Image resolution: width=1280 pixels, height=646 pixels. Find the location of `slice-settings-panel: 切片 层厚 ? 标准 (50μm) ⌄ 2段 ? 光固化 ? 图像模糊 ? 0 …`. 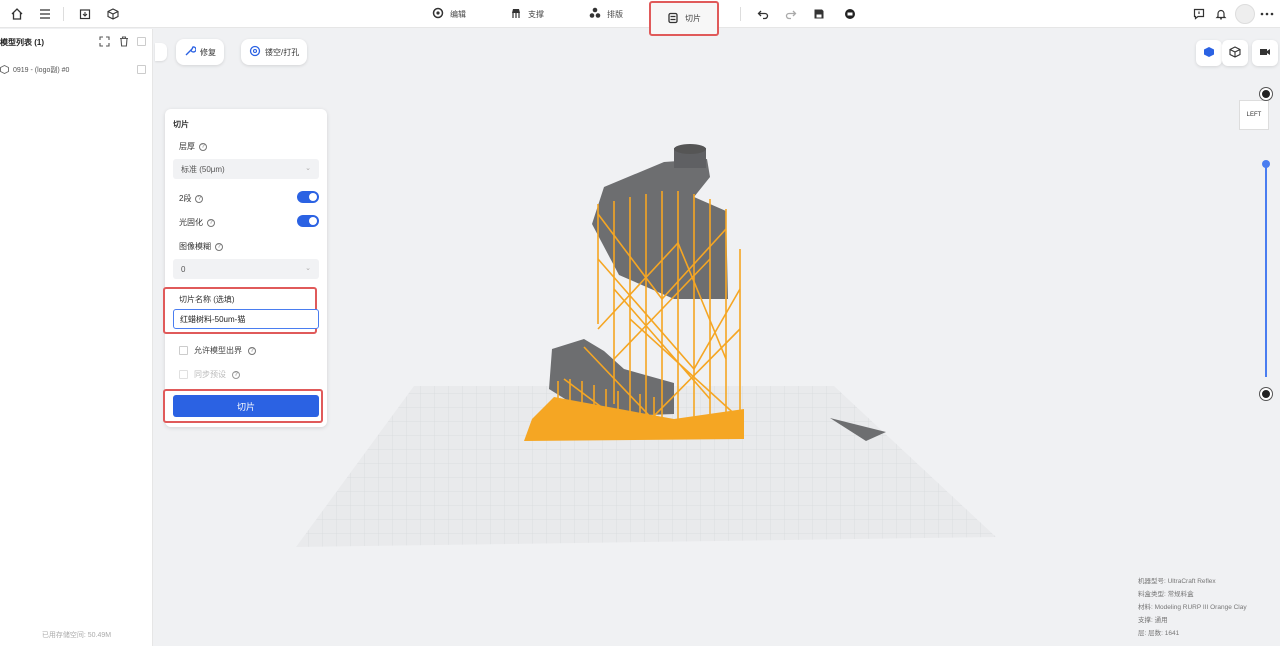

slice-settings-panel: 切片 层厚 ? 标准 (50μm) ⌄ 2段 ? 光固化 ? 图像模糊 ? 0 … is located at coordinates (245, 268).